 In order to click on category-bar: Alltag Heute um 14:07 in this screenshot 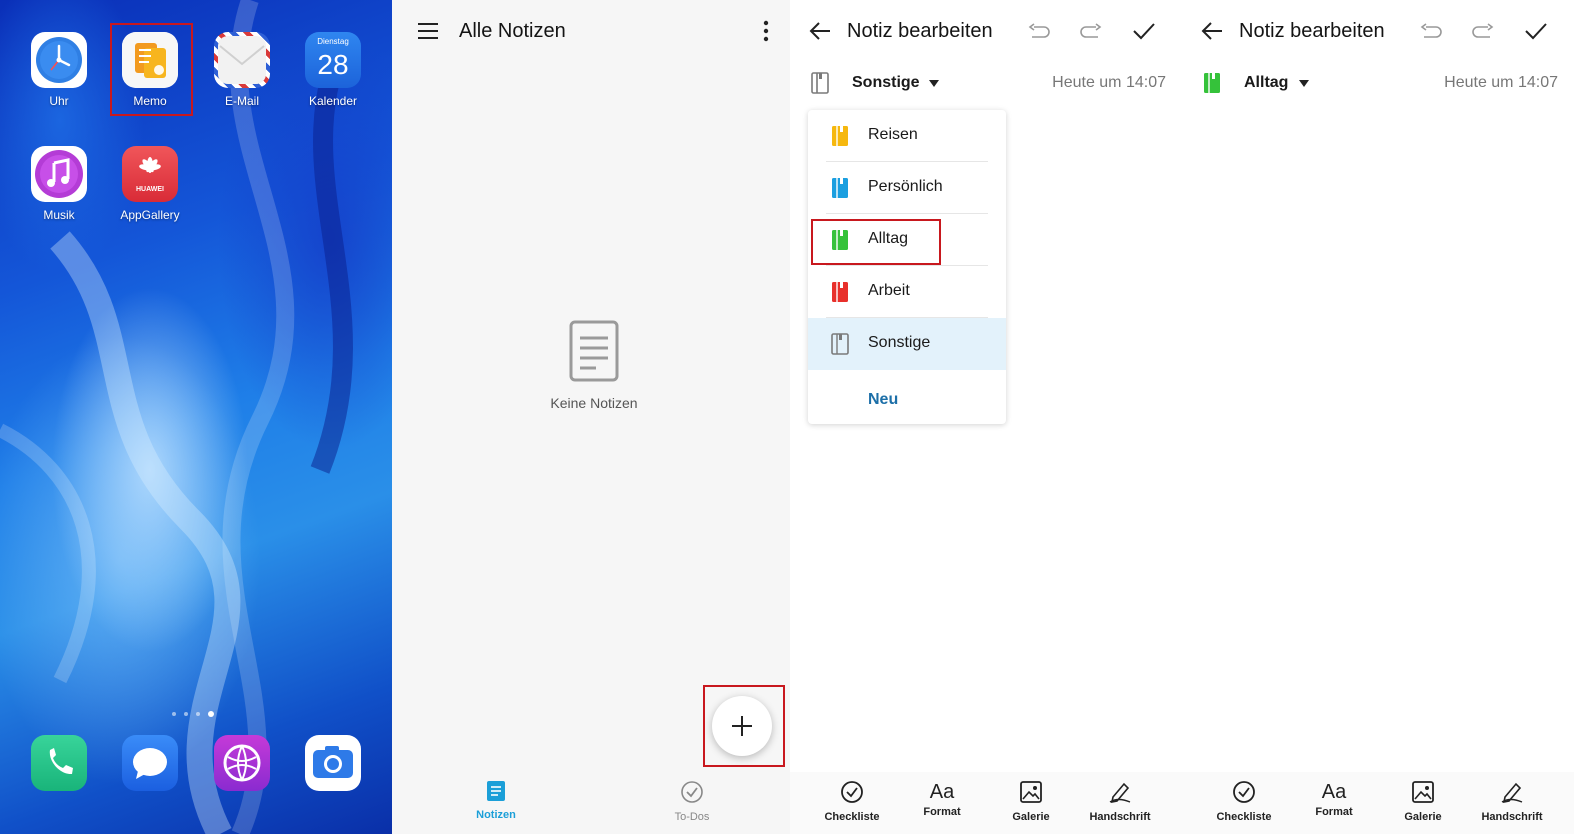, I will do `click(1378, 84)`.